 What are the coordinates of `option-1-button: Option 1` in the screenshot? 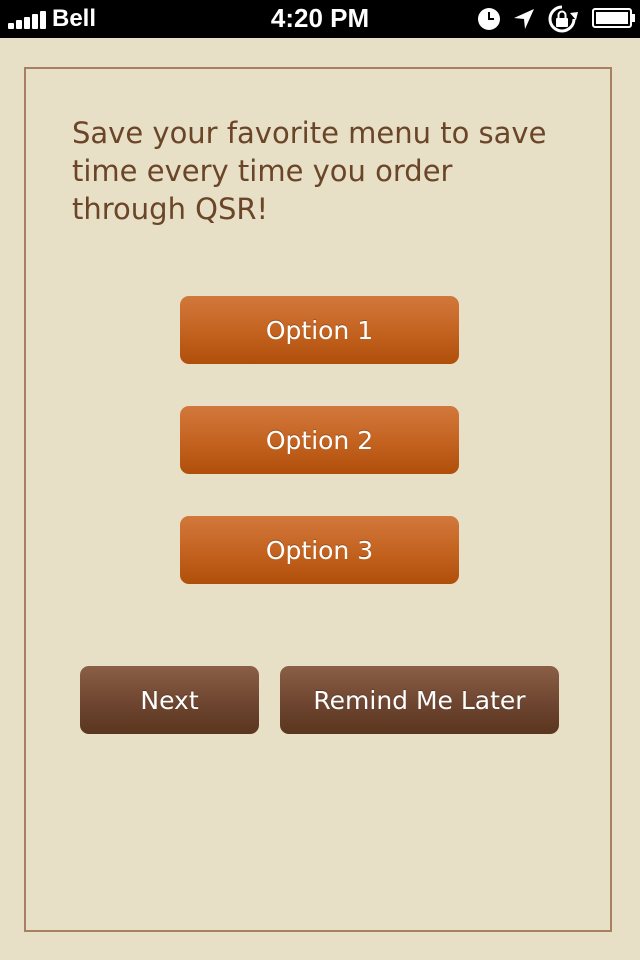 It's located at (319, 330).